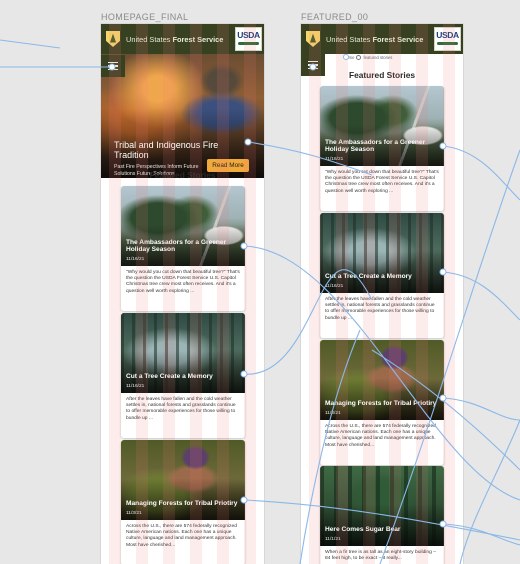 The height and width of the screenshot is (564, 520). I want to click on frame-label-homepage: HOMEPAGE_FINAL, so click(144, 17).